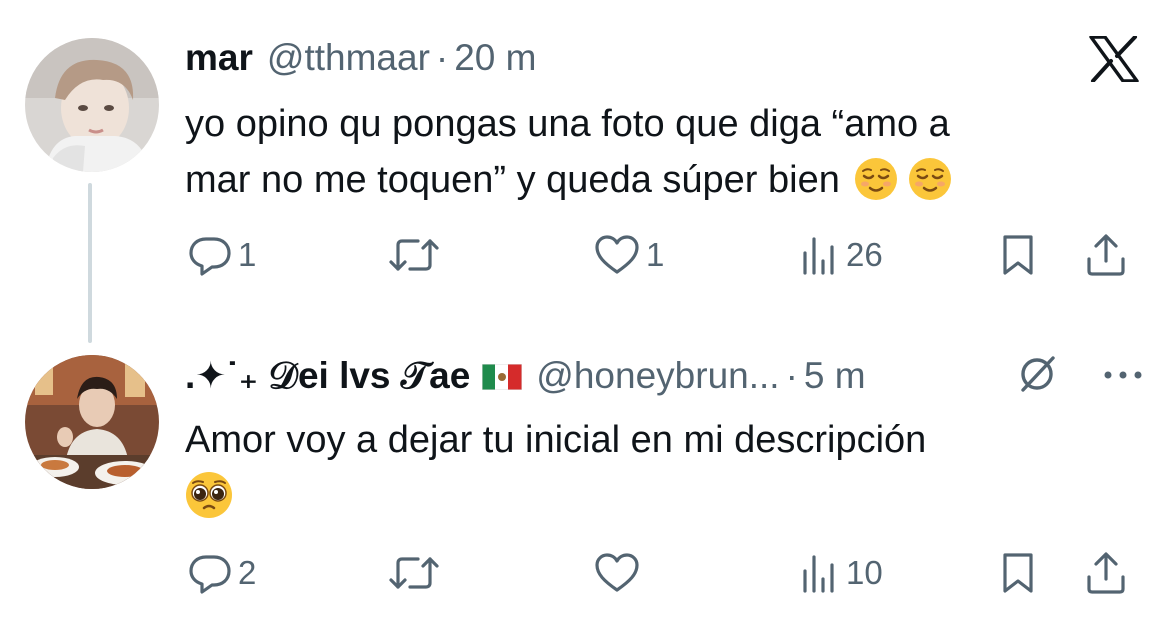  I want to click on tweet-top-icons, so click(1079, 376).